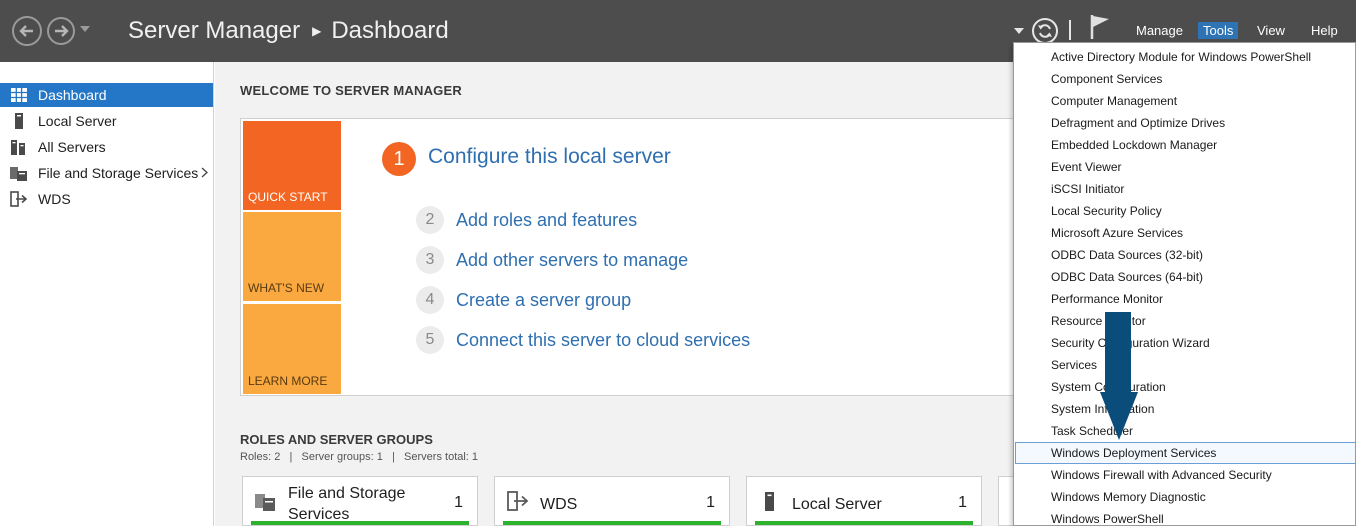 The width and height of the screenshot is (1356, 526). I want to click on sidebar-item-dashboard: Dashboard, so click(106, 95).